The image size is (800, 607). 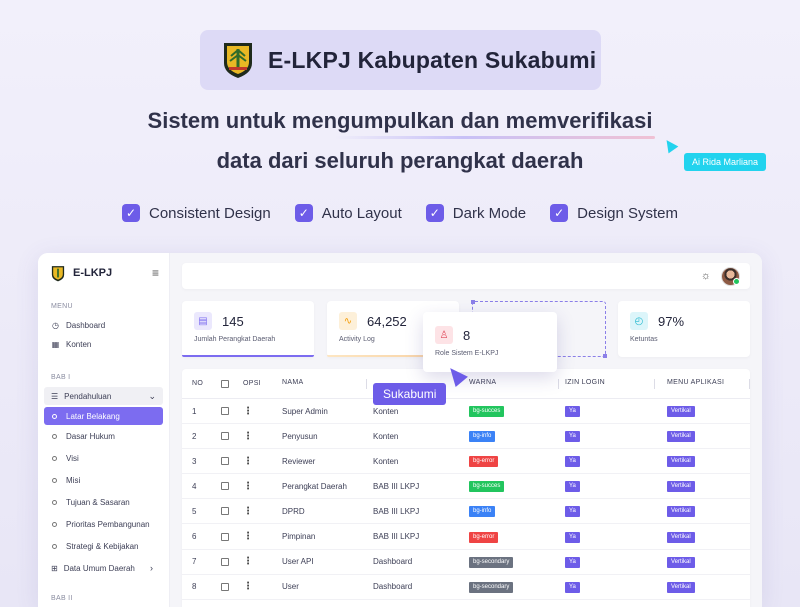 I want to click on sidebar-item-latar-belakang: Latar Belakang, so click(x=103, y=416).